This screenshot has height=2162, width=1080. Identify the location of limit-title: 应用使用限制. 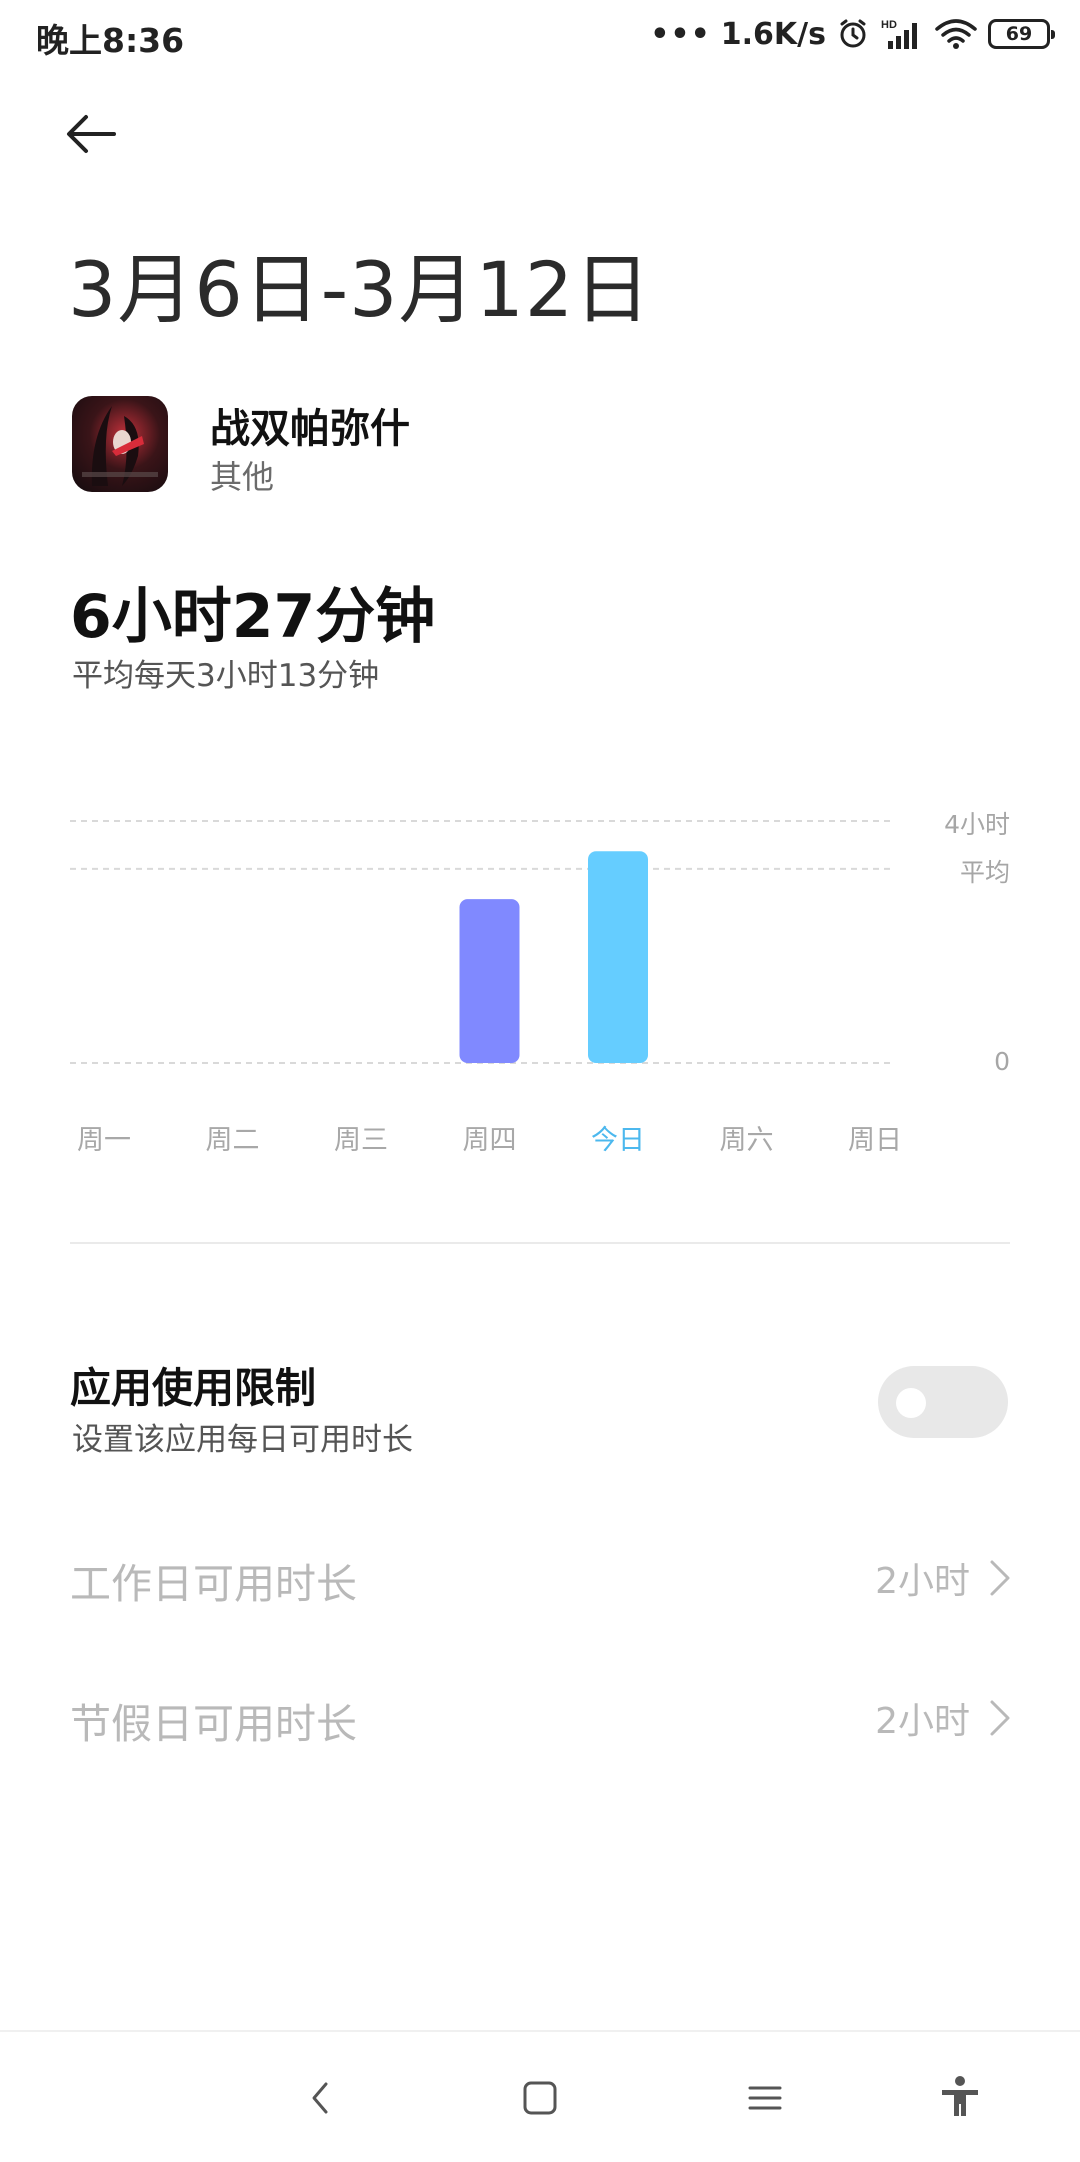
(193, 1388).